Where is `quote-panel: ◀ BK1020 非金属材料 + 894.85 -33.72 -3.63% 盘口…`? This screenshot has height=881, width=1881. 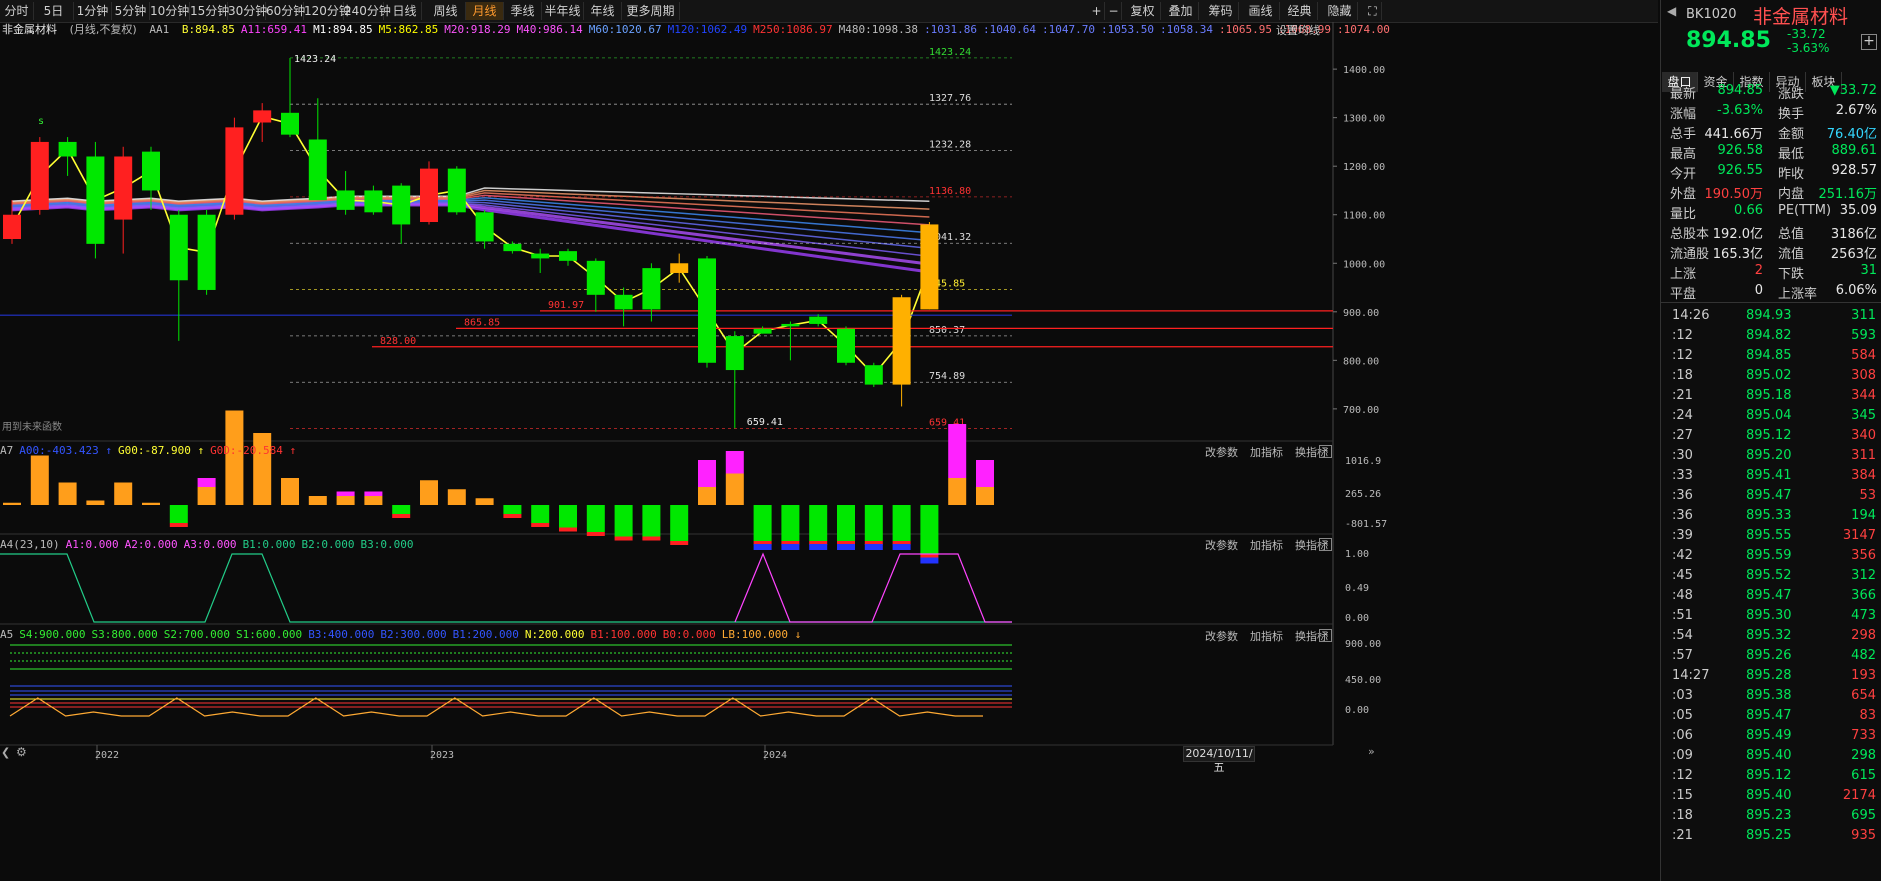
quote-panel: ◀ BK1020 非金属材料 + 894.85 -33.72 -3.63% 盘口… is located at coordinates (1770, 440).